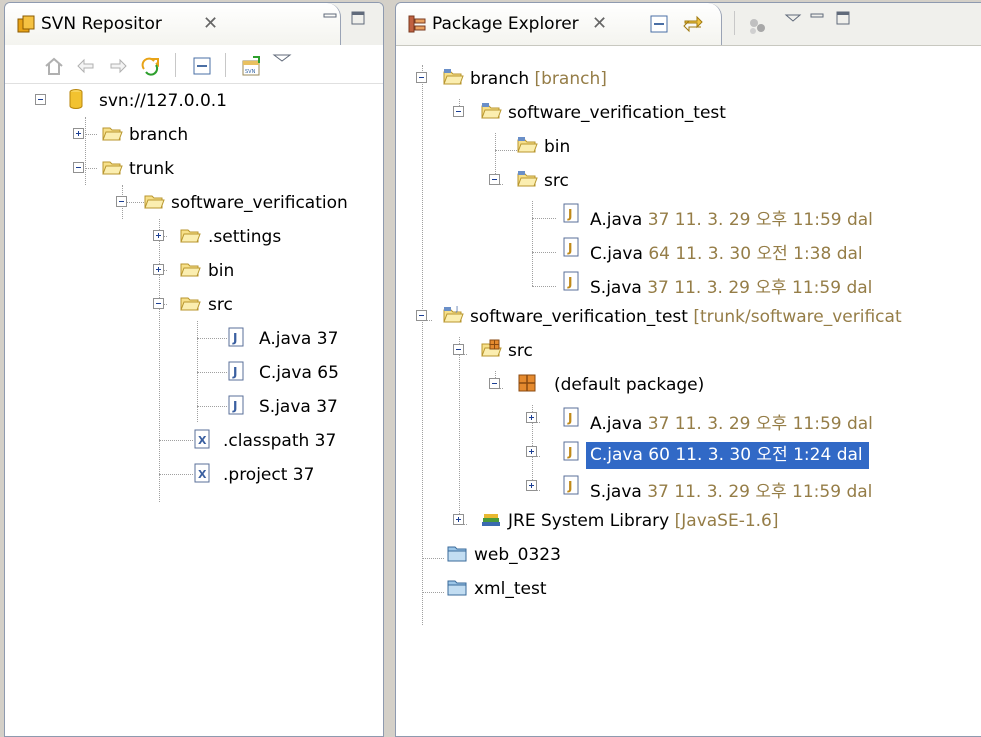  I want to click on svn-decoration: 64 11. 3. 30 오전 1:38 dal, so click(755, 254).